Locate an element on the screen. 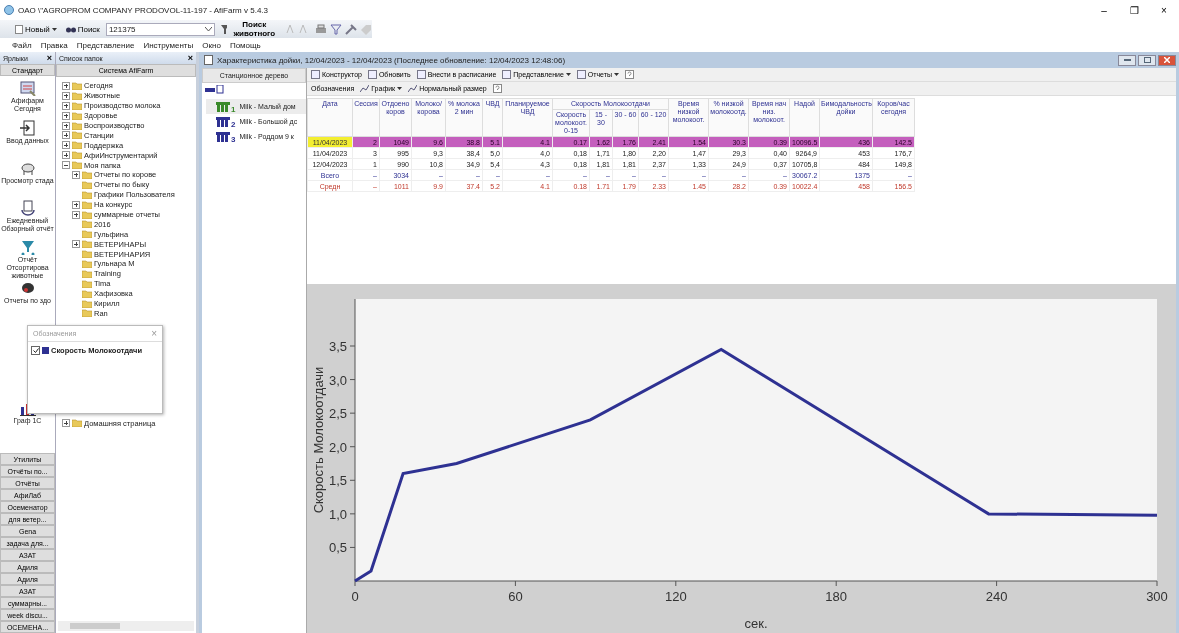 This screenshot has height=633, width=1179. menu-item: Инструменты is located at coordinates (168, 45).